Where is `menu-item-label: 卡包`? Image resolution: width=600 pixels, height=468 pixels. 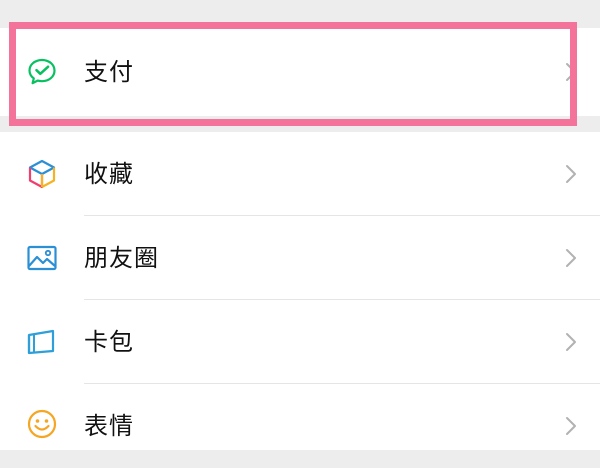 menu-item-label: 卡包 is located at coordinates (109, 342).